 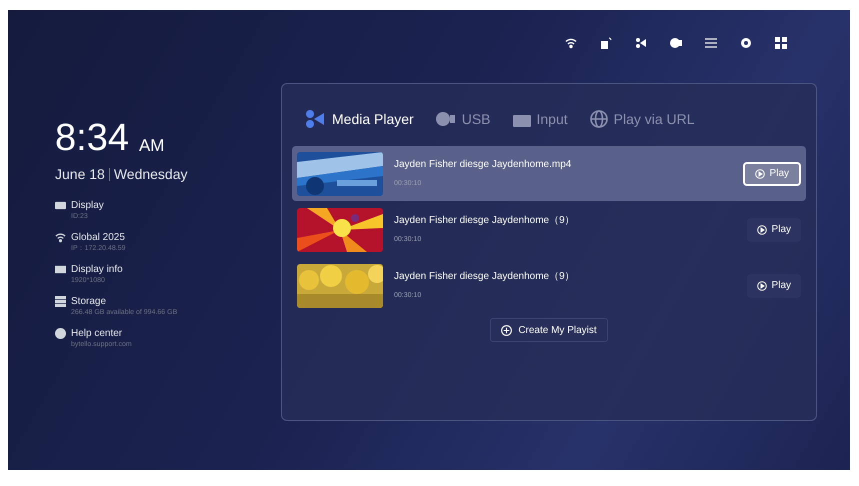 I want to click on plus-icon, so click(x=506, y=330).